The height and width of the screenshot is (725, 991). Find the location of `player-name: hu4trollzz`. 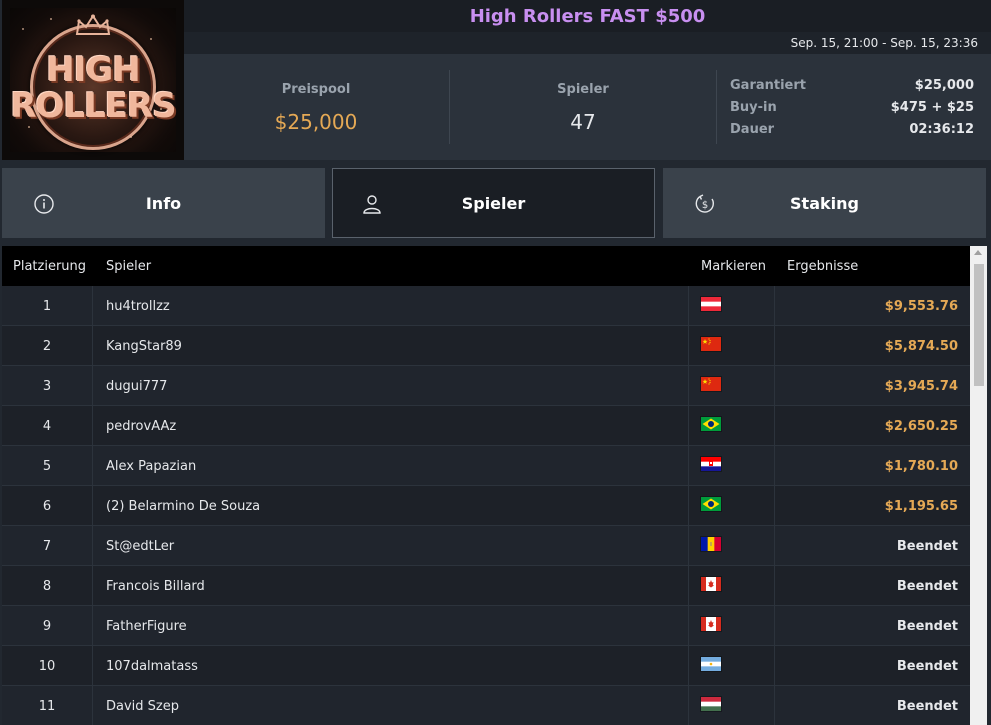

player-name: hu4trollzz is located at coordinates (138, 306).